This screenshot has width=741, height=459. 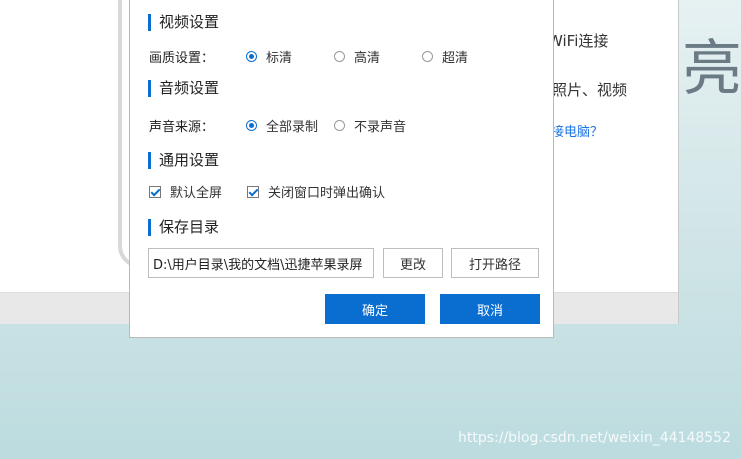 What do you see at coordinates (183, 227) in the screenshot?
I see `save-dir-title: 保存目录` at bounding box center [183, 227].